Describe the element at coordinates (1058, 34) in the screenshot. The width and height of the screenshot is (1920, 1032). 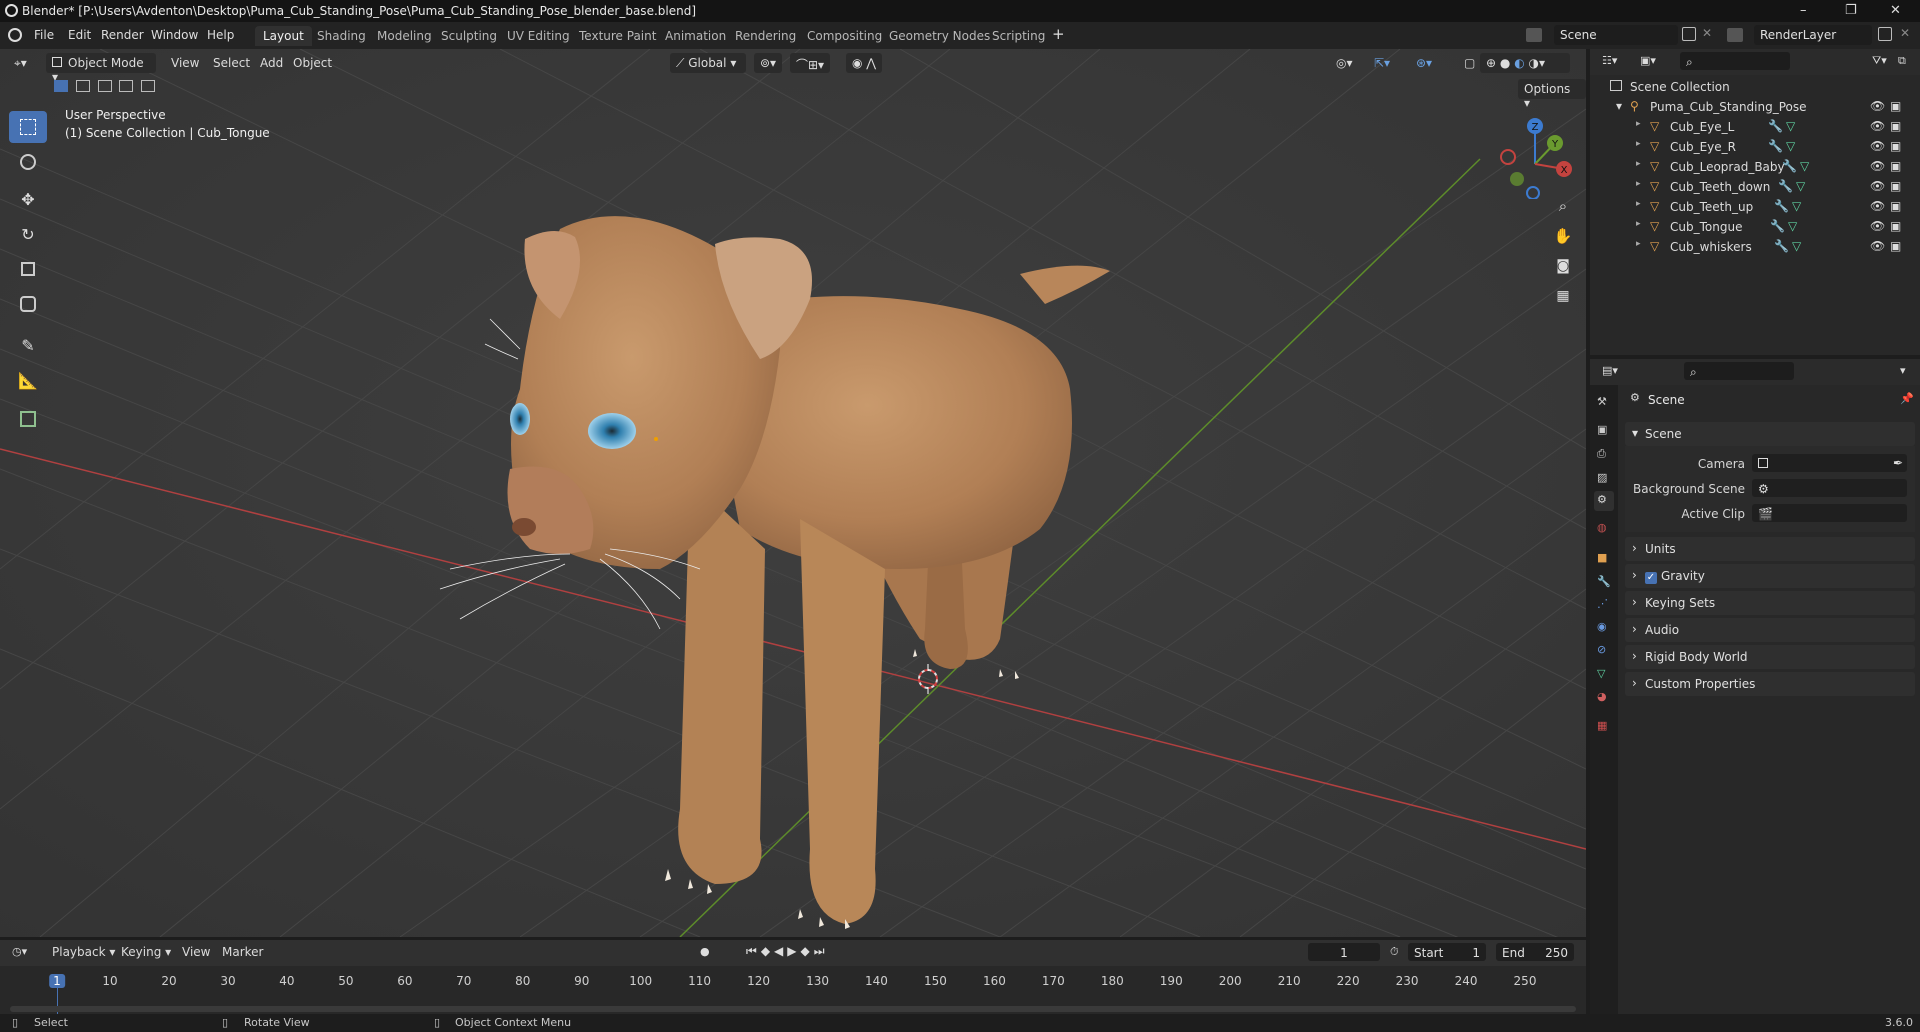
I see `add-workspace-button: +` at that location.